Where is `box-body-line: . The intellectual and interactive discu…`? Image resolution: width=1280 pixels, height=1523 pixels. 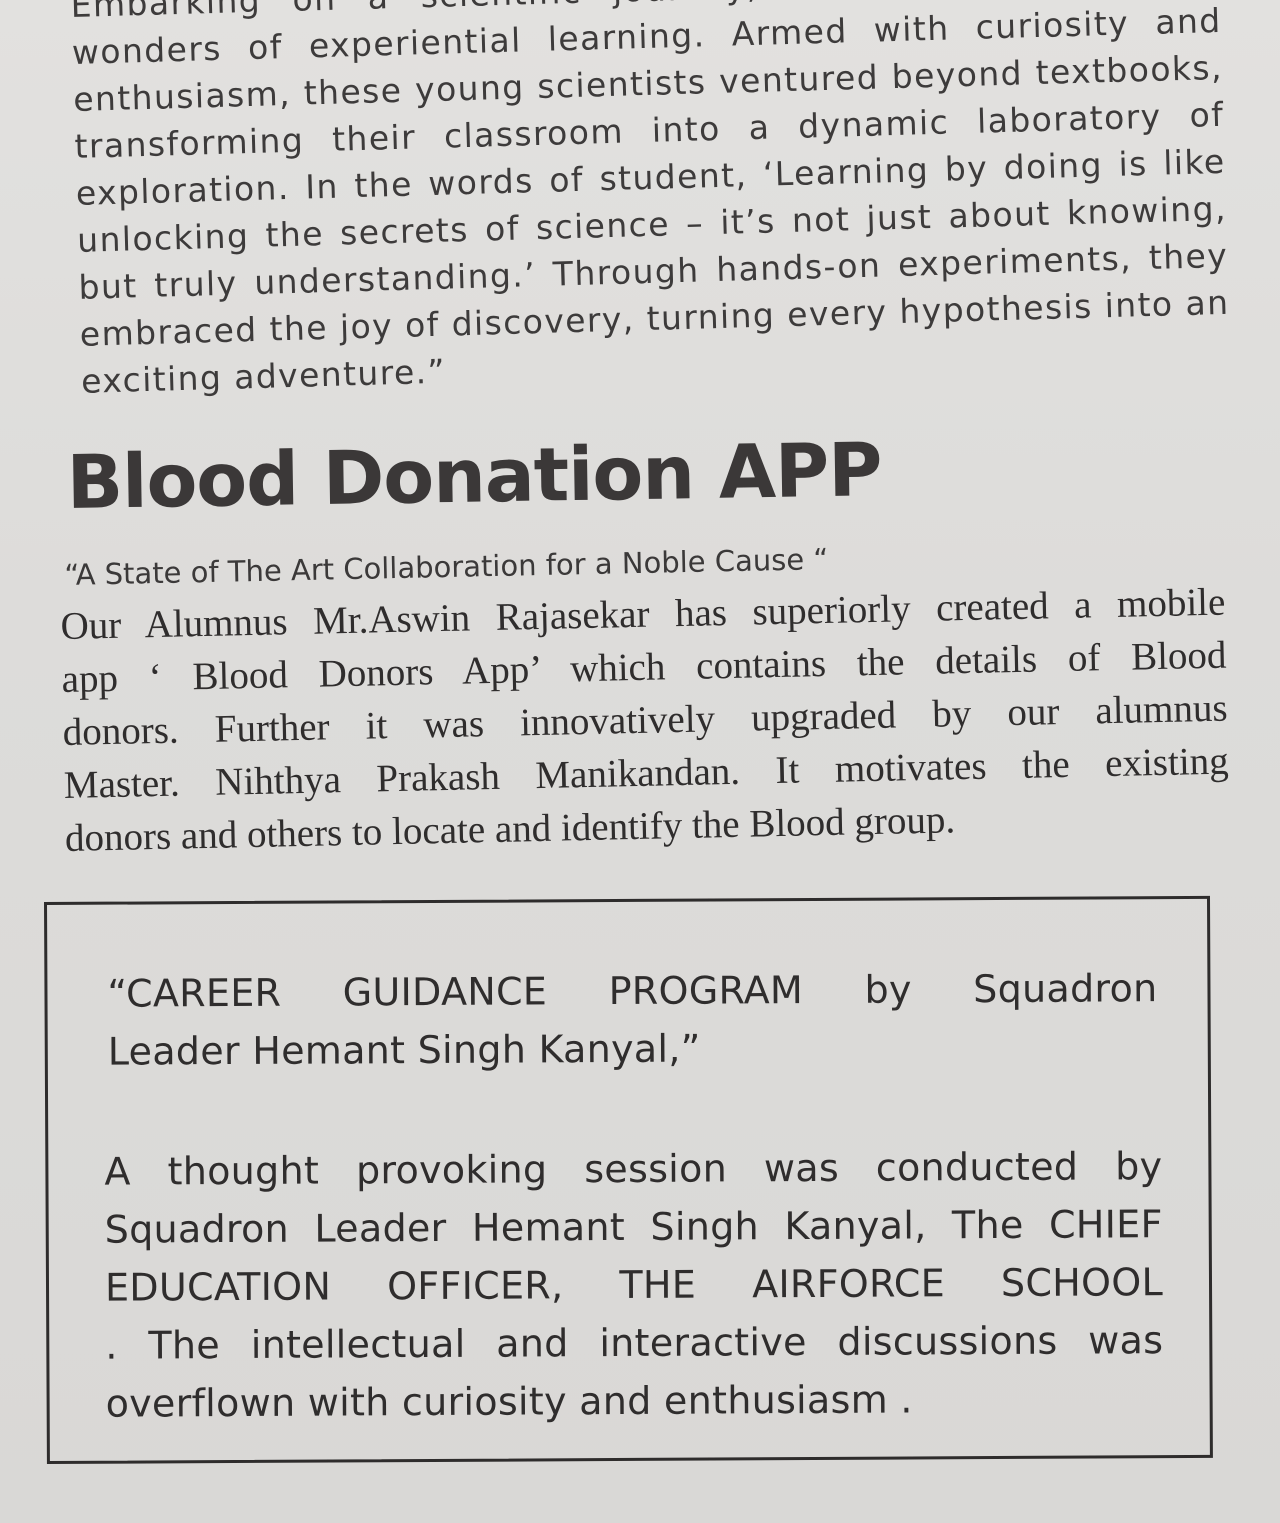 box-body-line: . The intellectual and interactive discu… is located at coordinates (634, 1343).